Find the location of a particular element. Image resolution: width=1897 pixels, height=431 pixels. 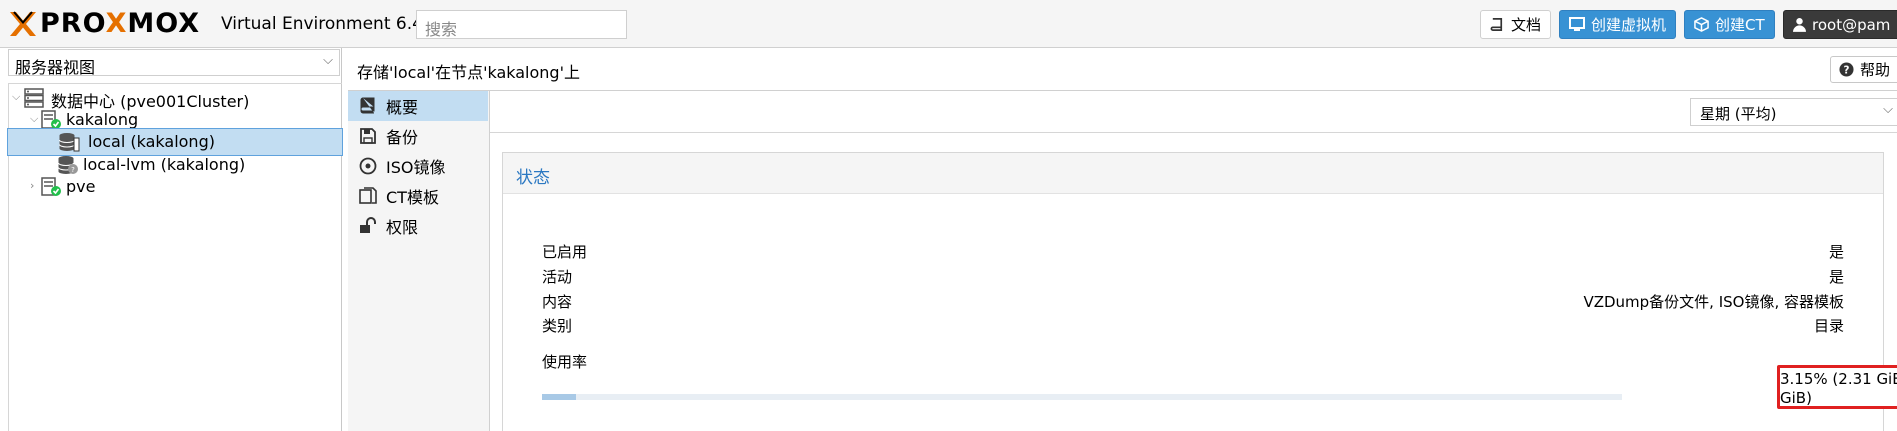

datacenter-icon is located at coordinates (34, 98).